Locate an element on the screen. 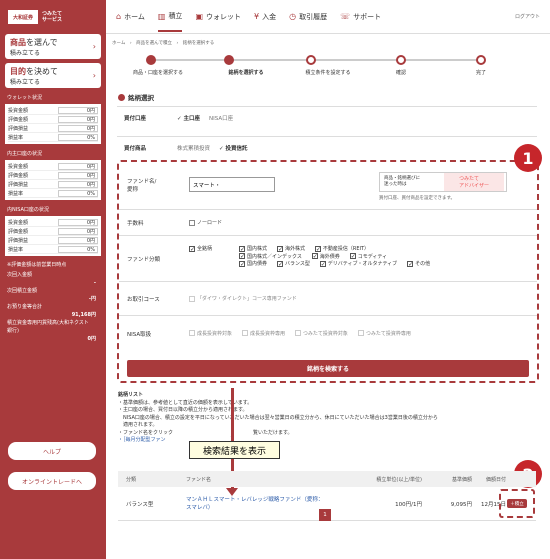  nisa-label: NISA取扱 is located at coordinates (139, 335).